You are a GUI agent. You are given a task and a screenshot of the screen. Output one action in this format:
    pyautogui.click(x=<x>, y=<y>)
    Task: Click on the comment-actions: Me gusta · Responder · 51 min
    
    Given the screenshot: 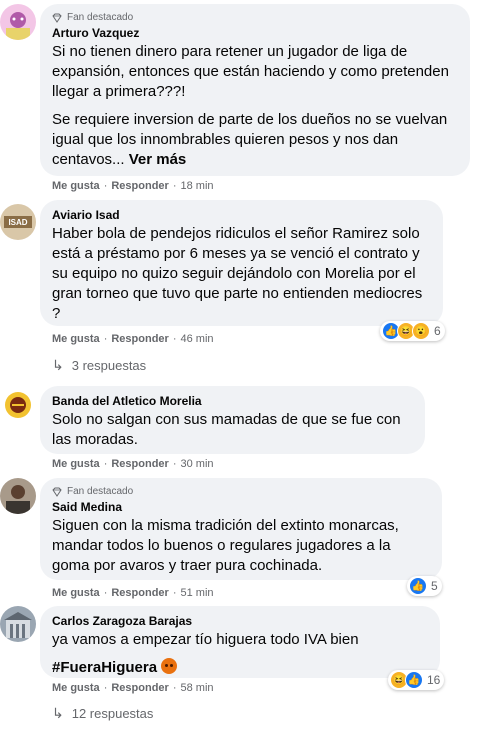 What is the action you would take?
    pyautogui.click(x=133, y=593)
    